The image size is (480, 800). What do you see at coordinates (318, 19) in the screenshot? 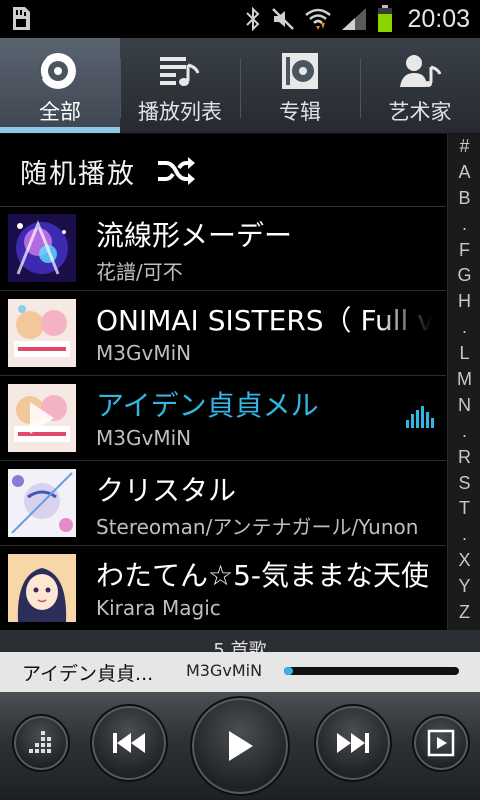
I see `wifi-icon` at bounding box center [318, 19].